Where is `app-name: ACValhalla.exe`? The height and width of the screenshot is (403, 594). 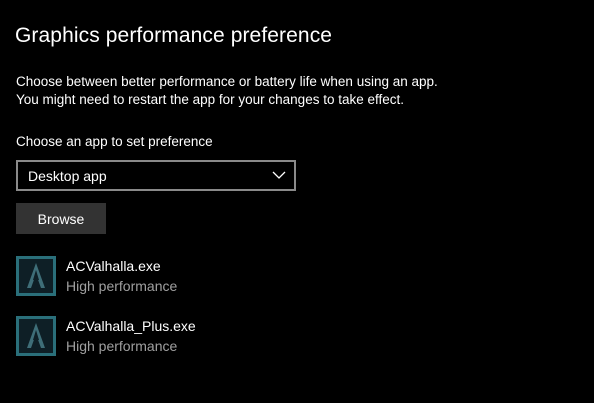 app-name: ACValhalla.exe is located at coordinates (113, 266).